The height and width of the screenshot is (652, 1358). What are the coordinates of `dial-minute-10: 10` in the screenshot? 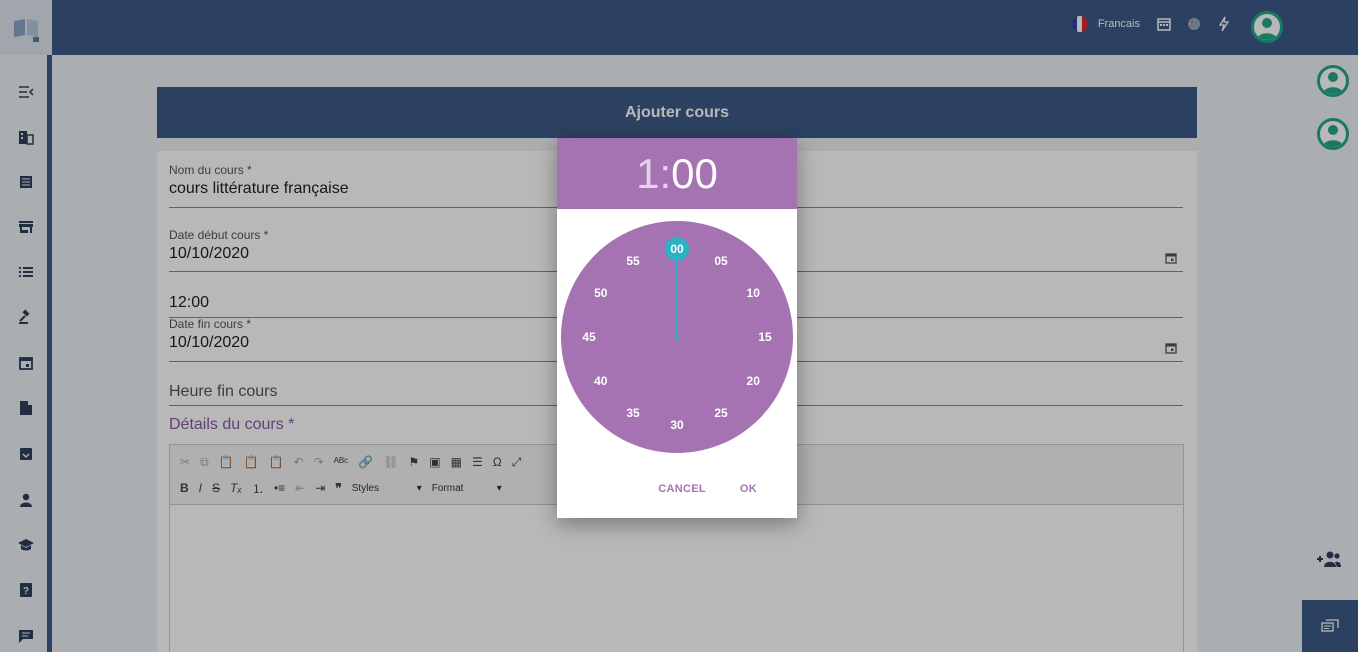 It's located at (754, 293).